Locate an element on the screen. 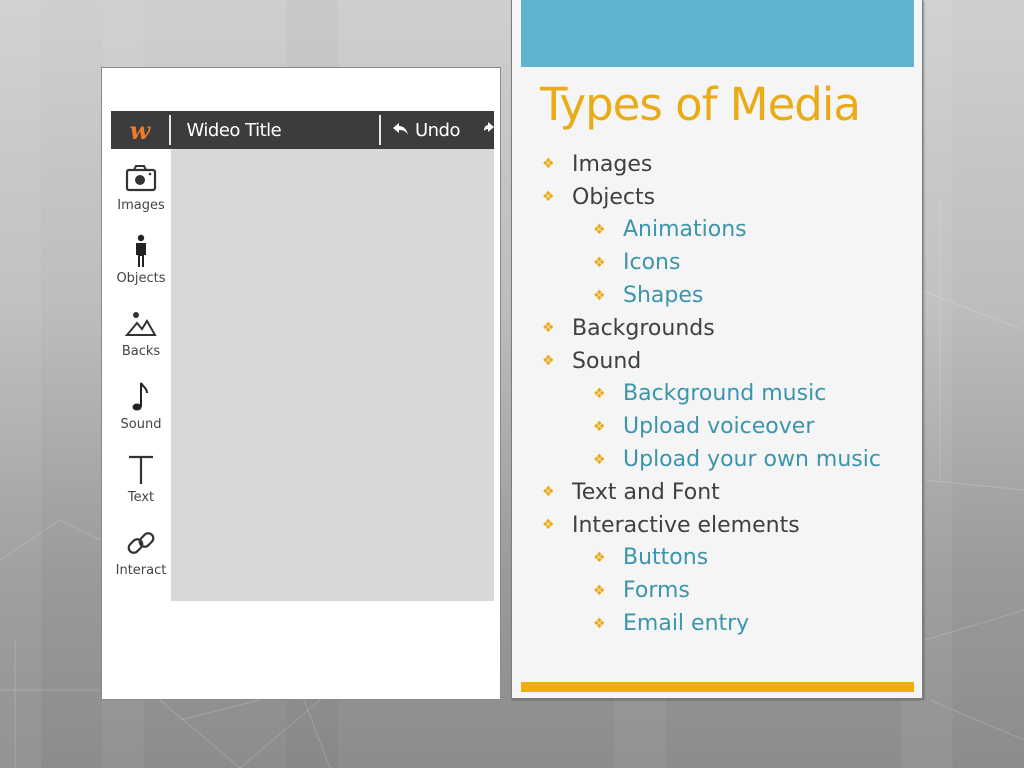 The height and width of the screenshot is (768, 1024). bullet-text: Shapes is located at coordinates (663, 296).